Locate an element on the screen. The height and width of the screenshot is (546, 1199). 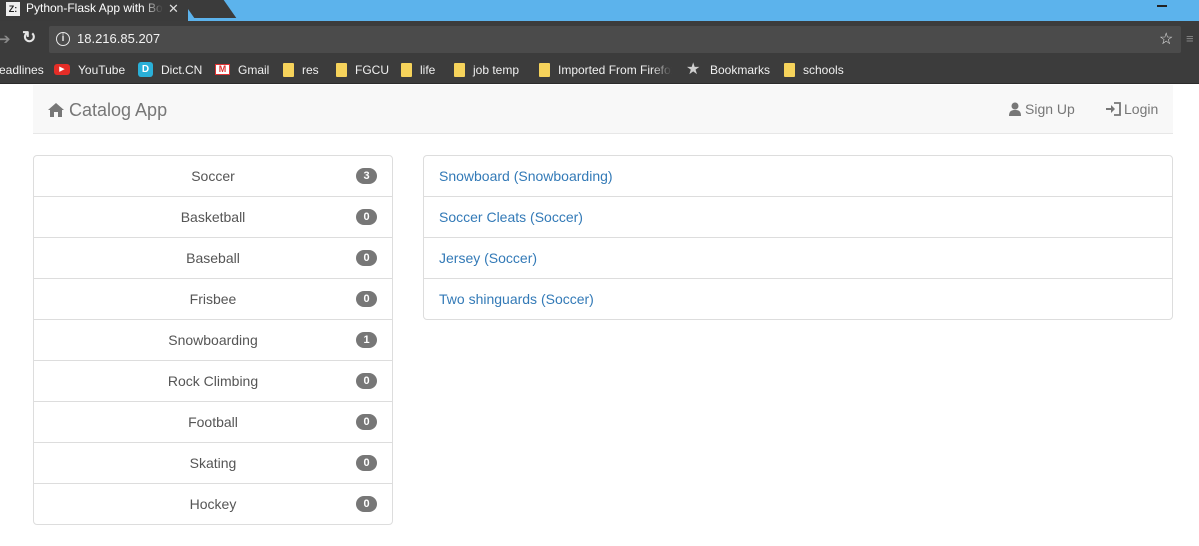
brand-link: Catalog App is located at coordinates (107, 110).